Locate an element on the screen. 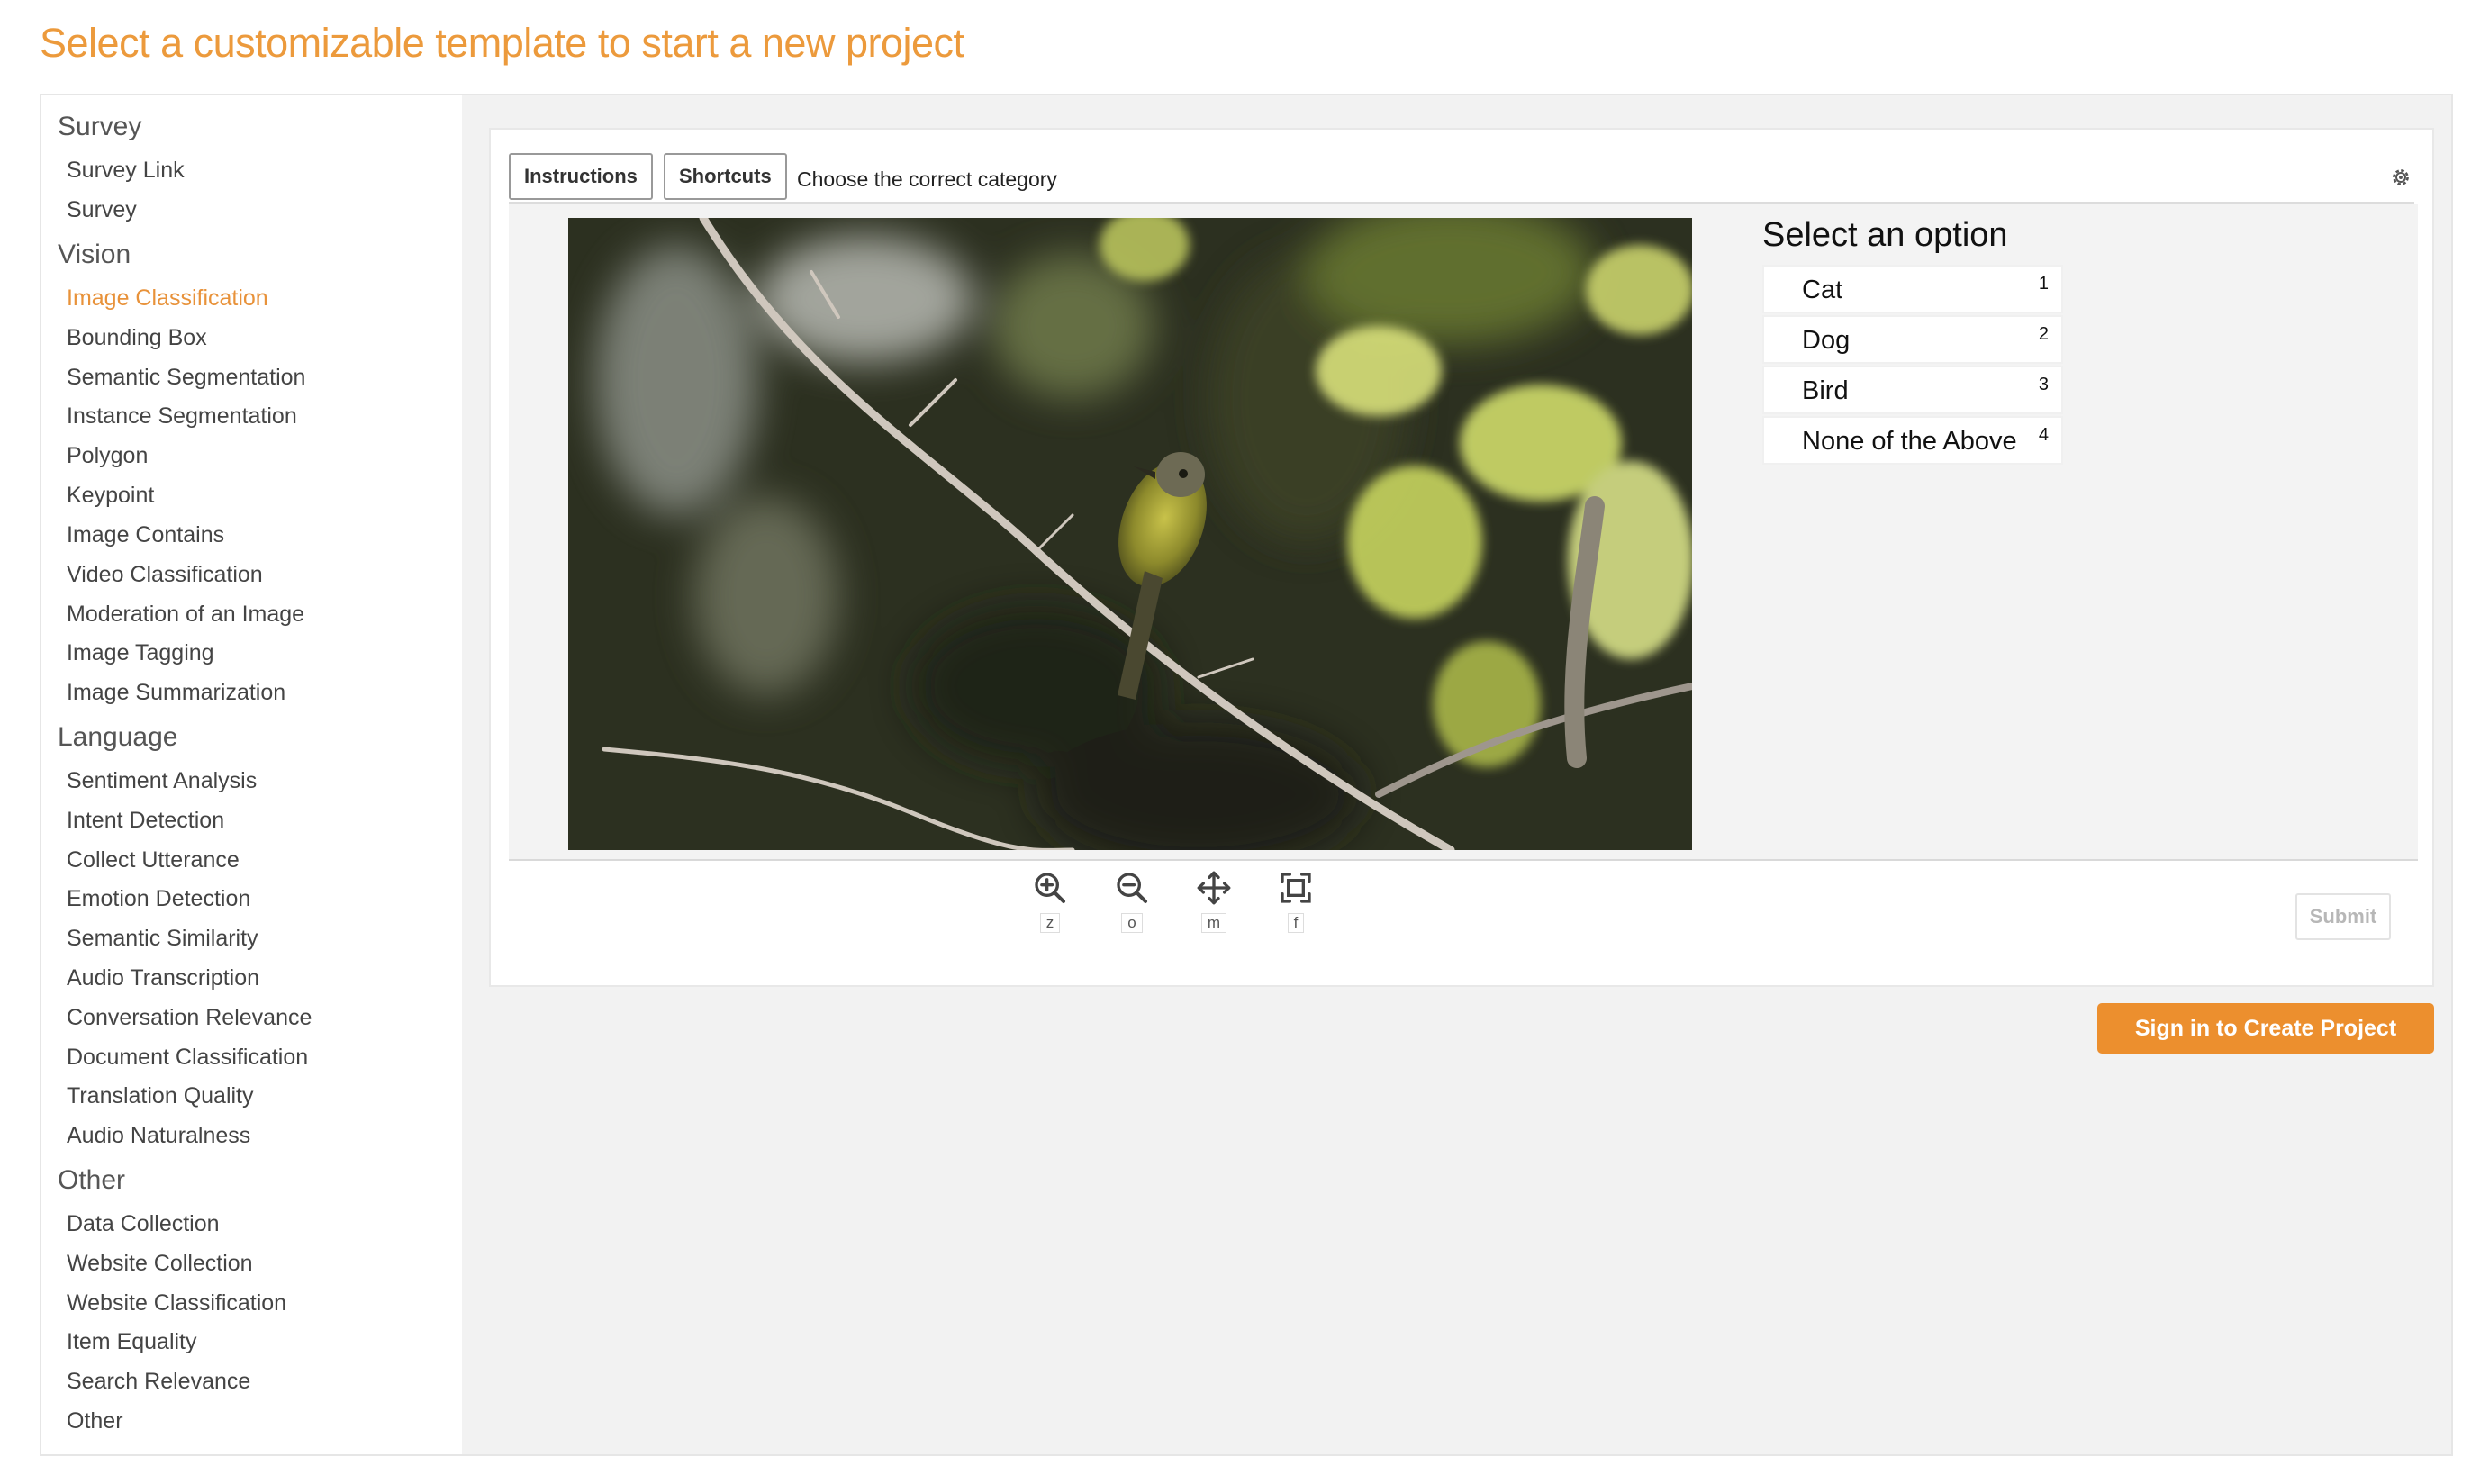 This screenshot has width=2480, height=1484. shortcuts-button: Shortcuts is located at coordinates (725, 177).